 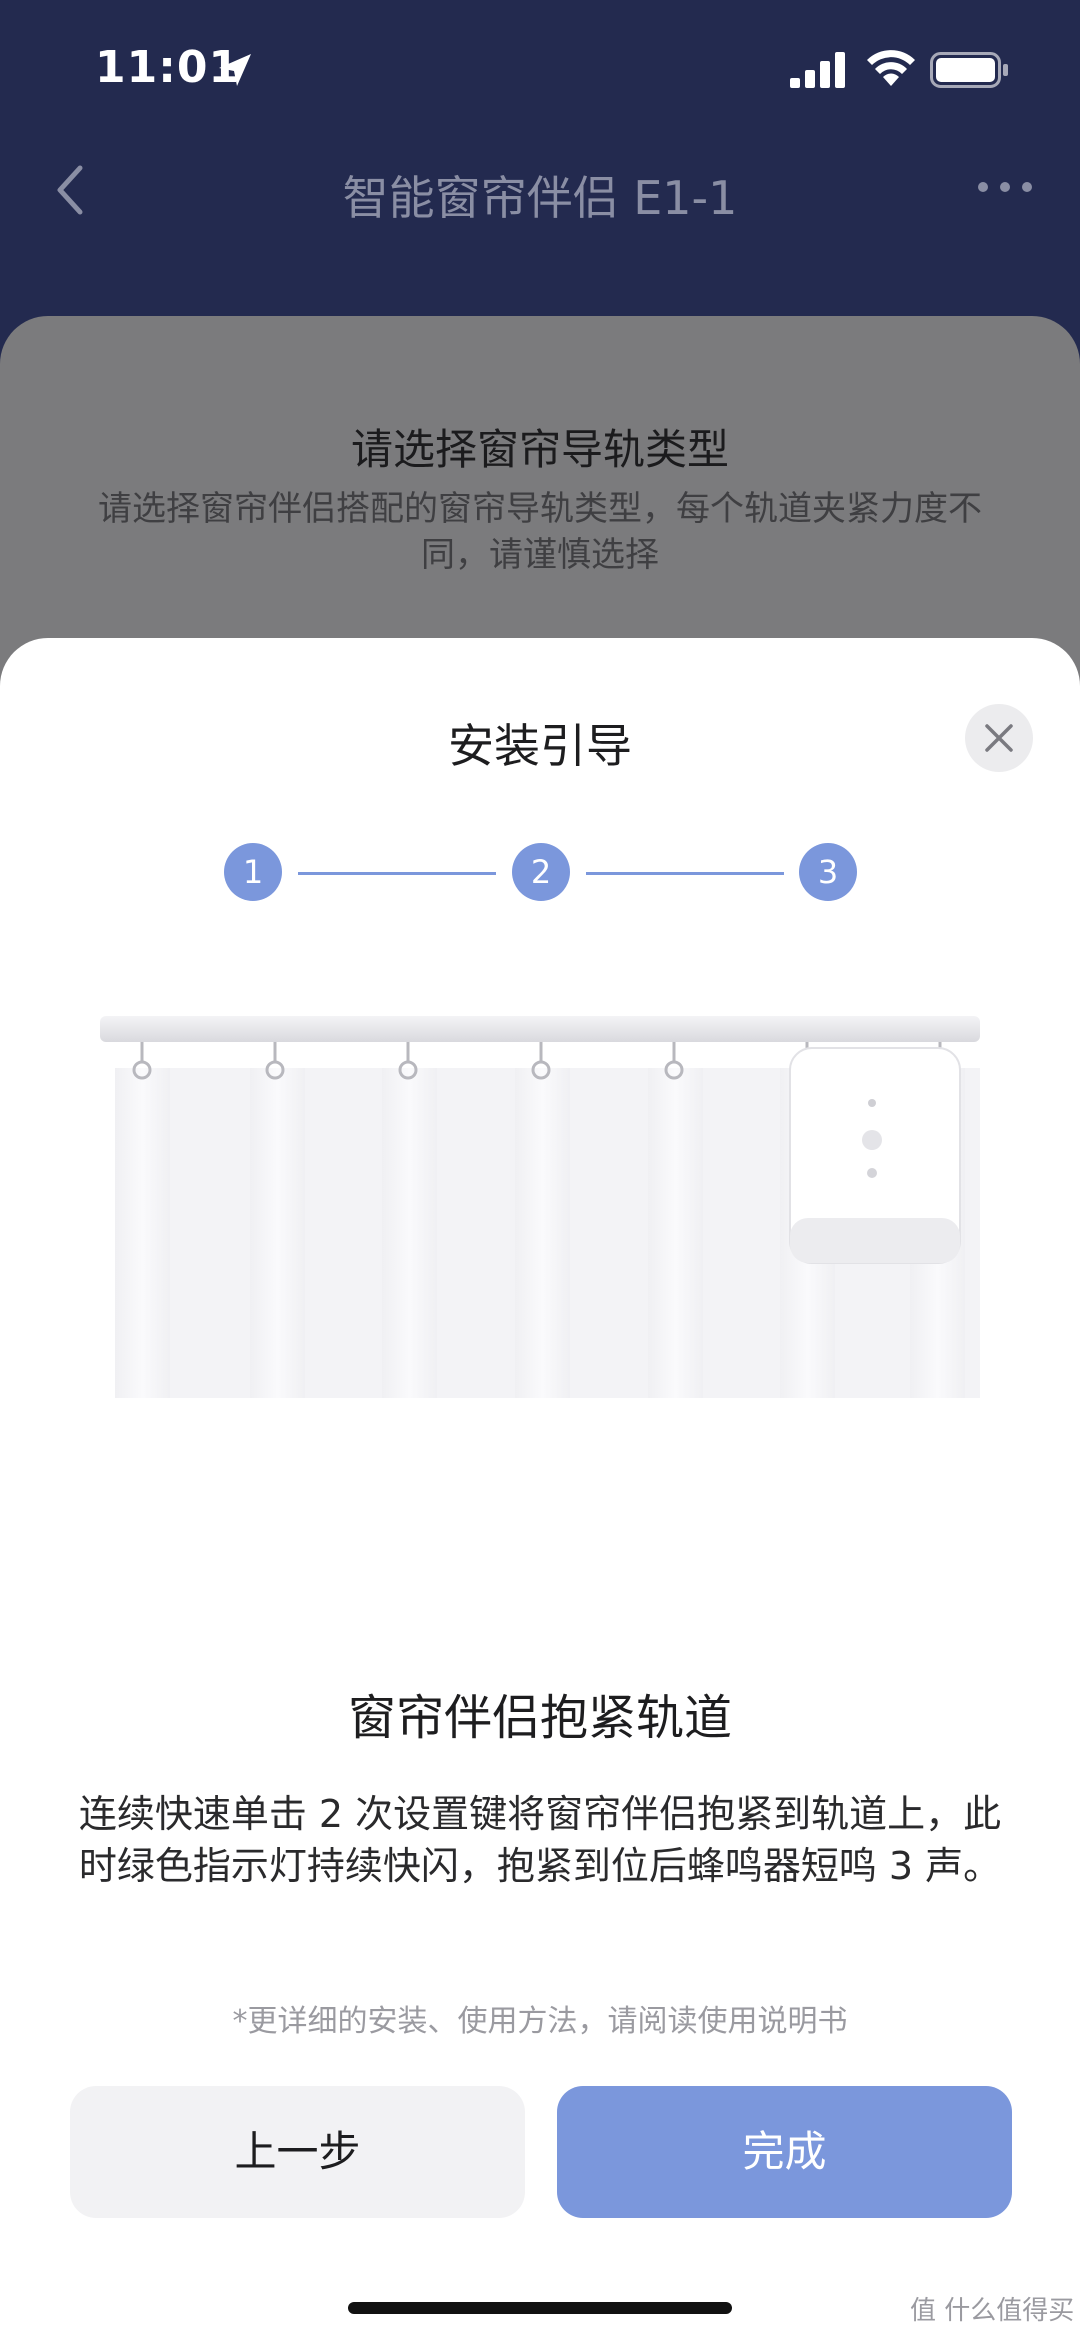 What do you see at coordinates (1005, 187) in the screenshot?
I see `more-dots-icon` at bounding box center [1005, 187].